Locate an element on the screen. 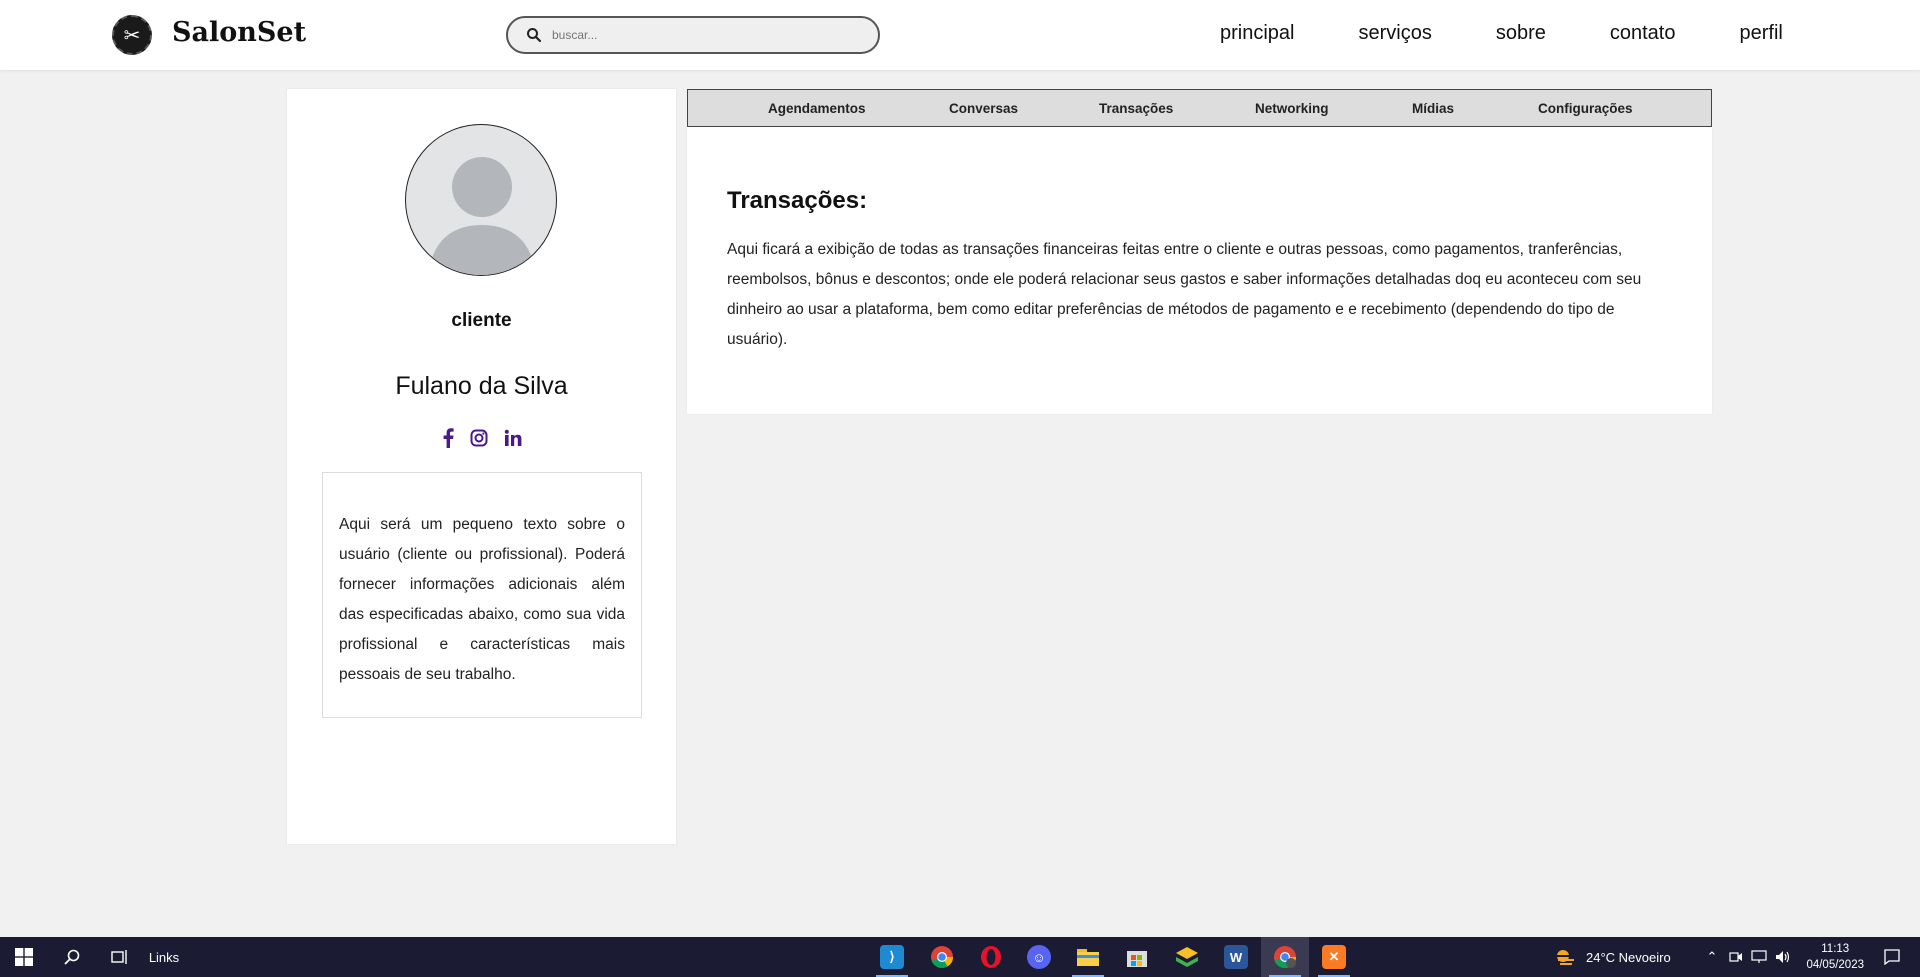 This screenshot has height=977, width=1920. chrome-profile-icon is located at coordinates (1285, 957).